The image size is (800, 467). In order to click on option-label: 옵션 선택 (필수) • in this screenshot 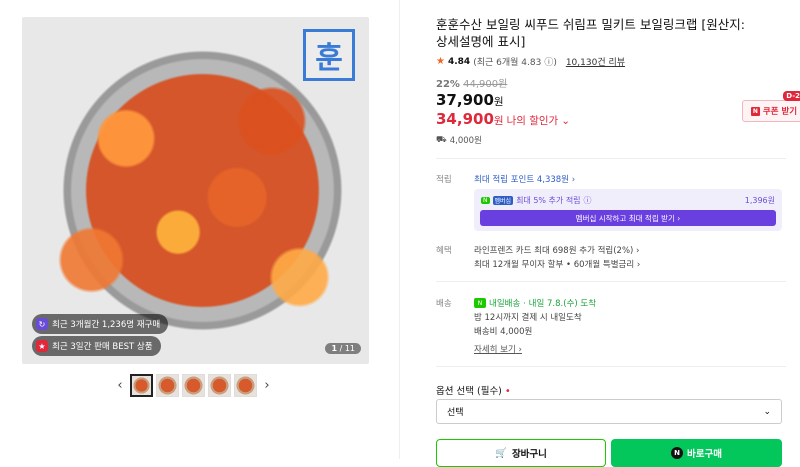, I will do `click(473, 391)`.